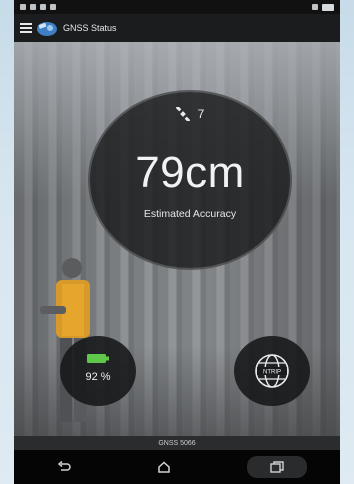 The width and height of the screenshot is (354, 484). I want to click on home-button, so click(164, 467).